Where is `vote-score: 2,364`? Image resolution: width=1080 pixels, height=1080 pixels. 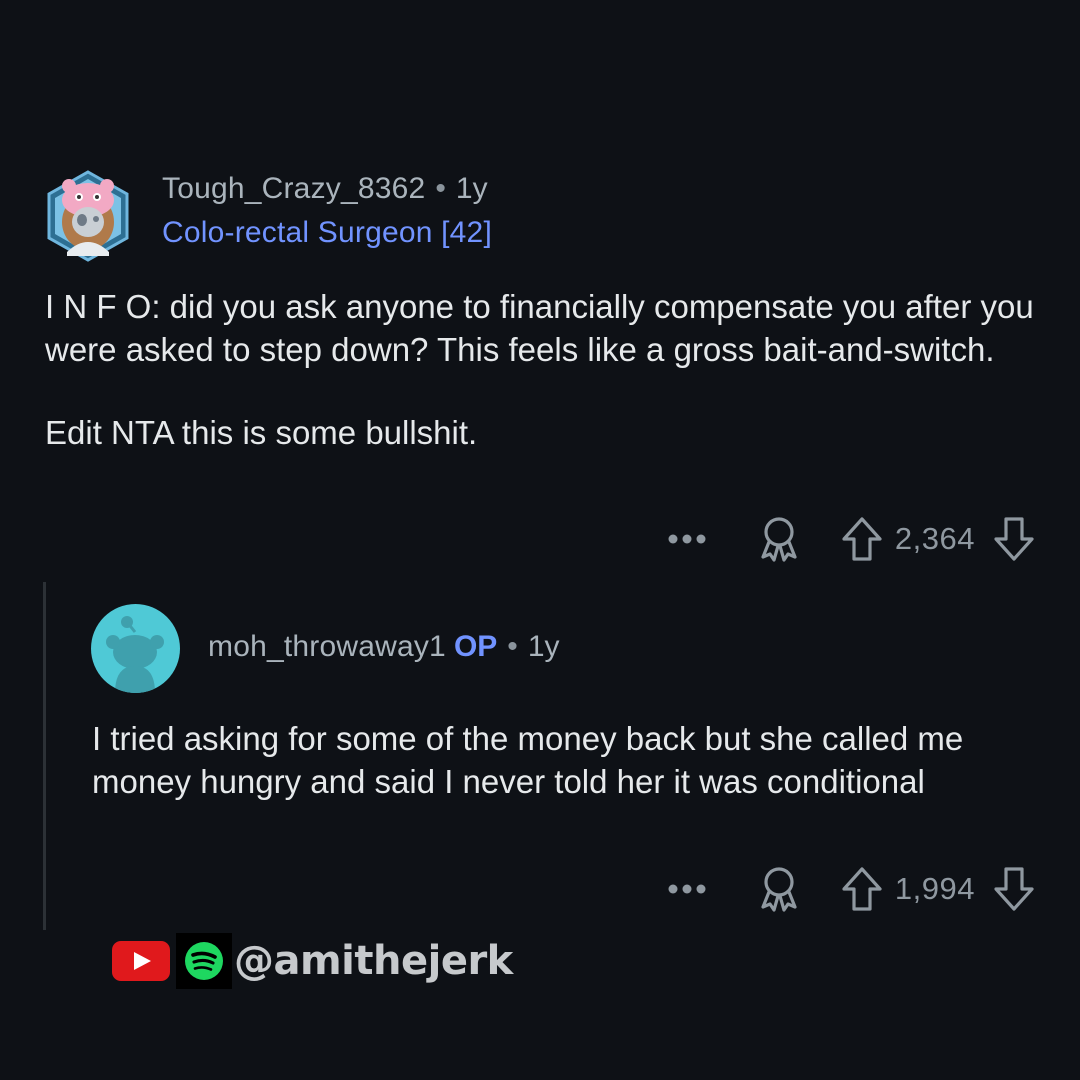
vote-score: 2,364 is located at coordinates (934, 538).